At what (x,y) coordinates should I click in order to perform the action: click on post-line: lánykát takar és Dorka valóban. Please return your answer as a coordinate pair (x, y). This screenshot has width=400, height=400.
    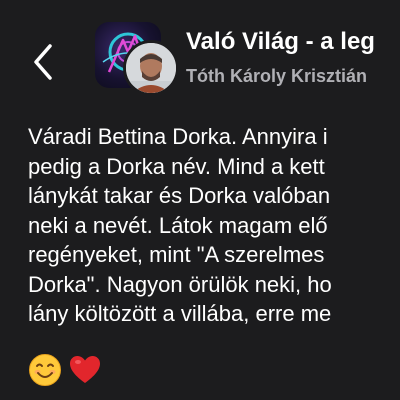
    Looking at the image, I should click on (179, 195).